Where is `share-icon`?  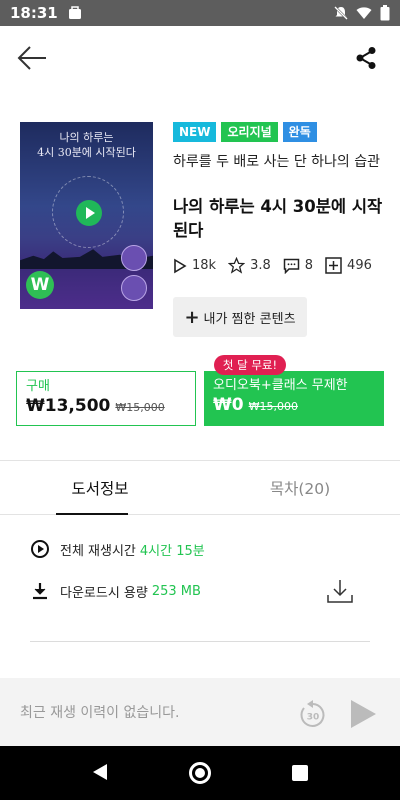
share-icon is located at coordinates (366, 58).